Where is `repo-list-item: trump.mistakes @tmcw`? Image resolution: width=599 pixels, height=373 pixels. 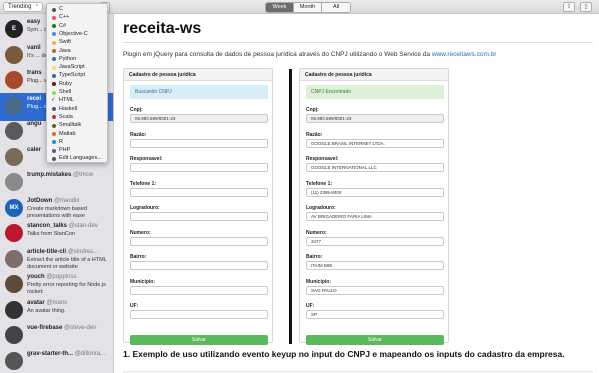 repo-list-item: trump.mistakes @tmcw is located at coordinates (56, 183).